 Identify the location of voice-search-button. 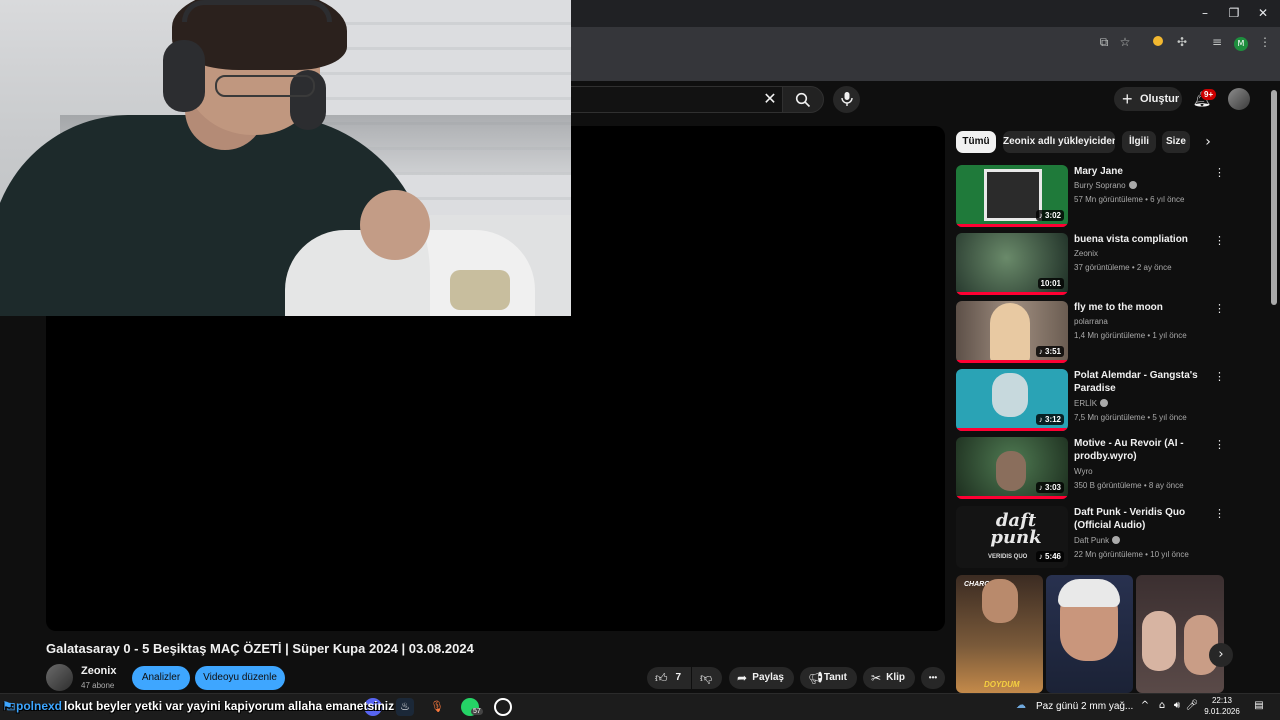
(846, 99).